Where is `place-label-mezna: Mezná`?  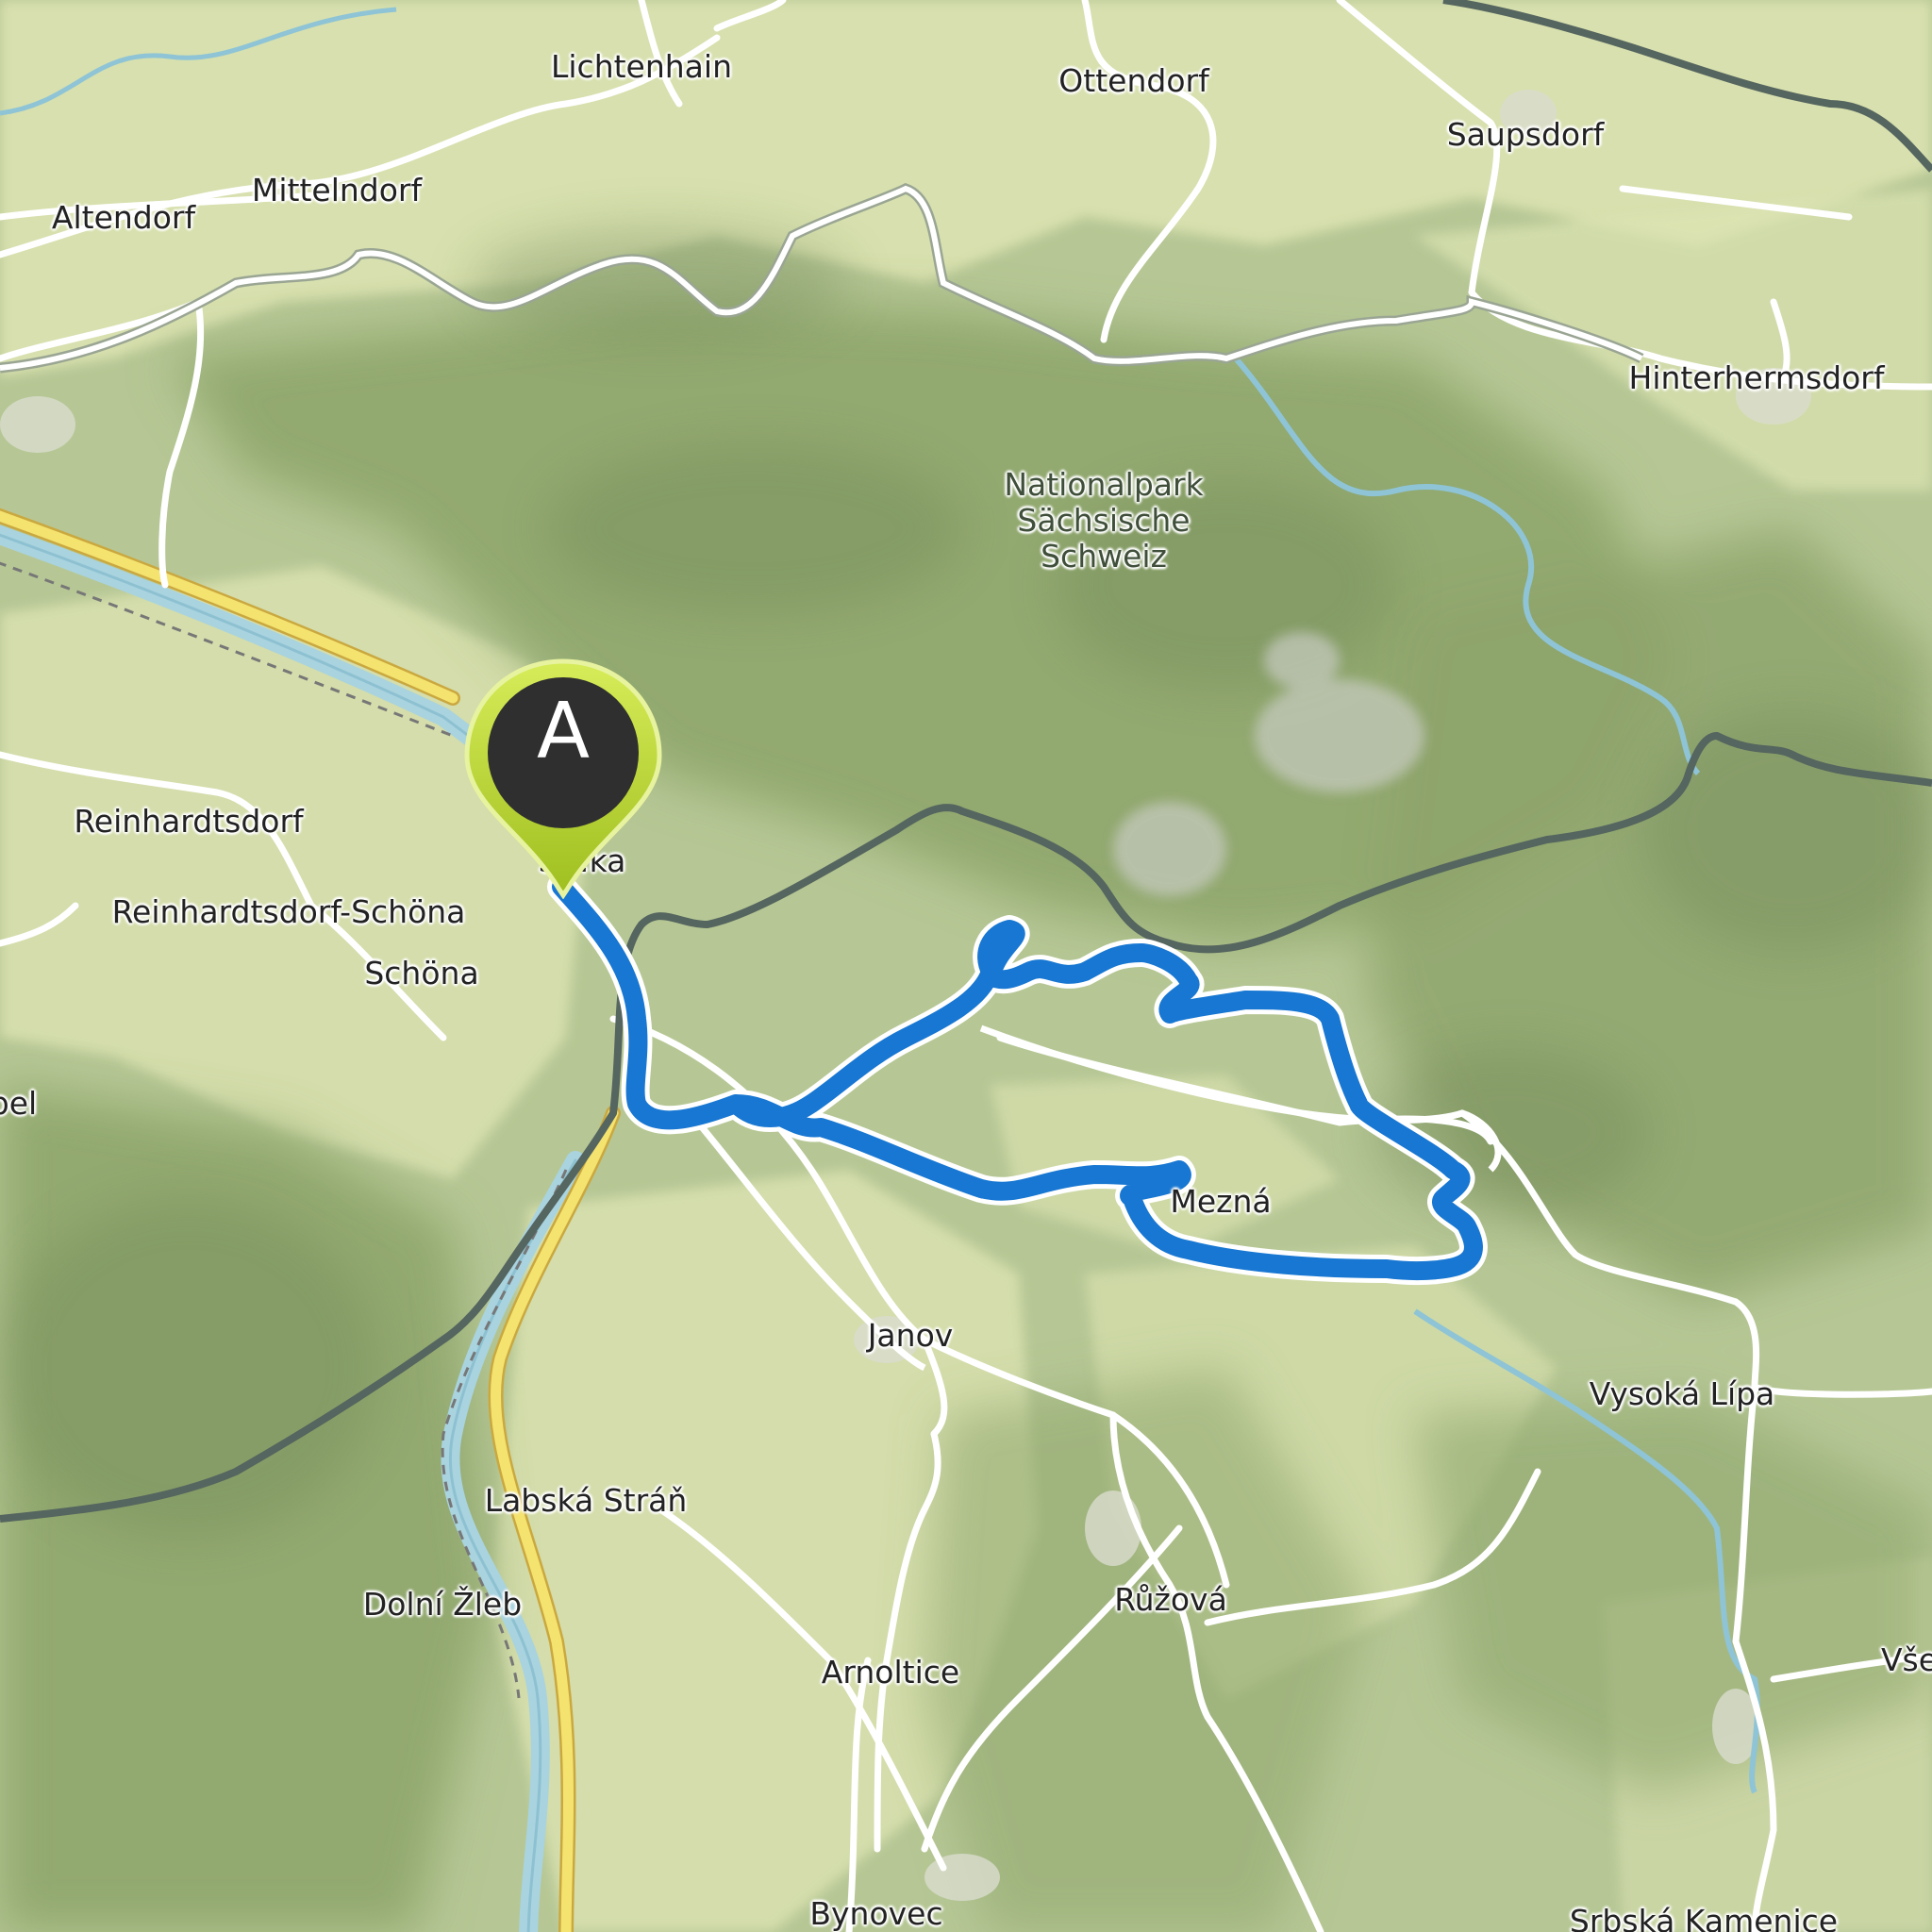
place-label-mezna: Mezná is located at coordinates (1221, 1202).